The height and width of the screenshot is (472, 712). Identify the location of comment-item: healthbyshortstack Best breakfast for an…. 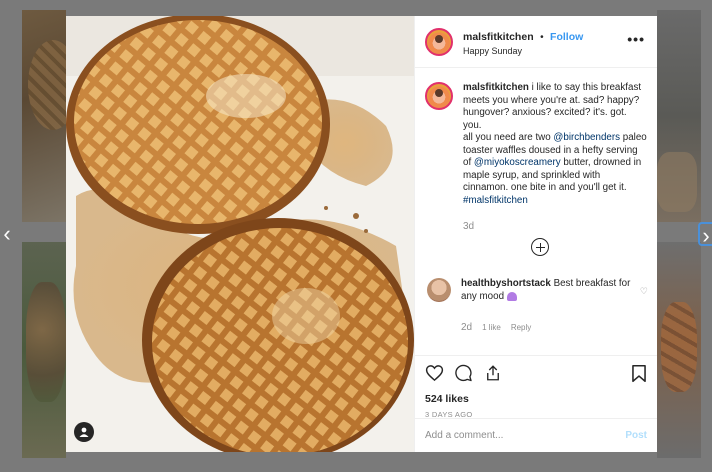
(537, 290).